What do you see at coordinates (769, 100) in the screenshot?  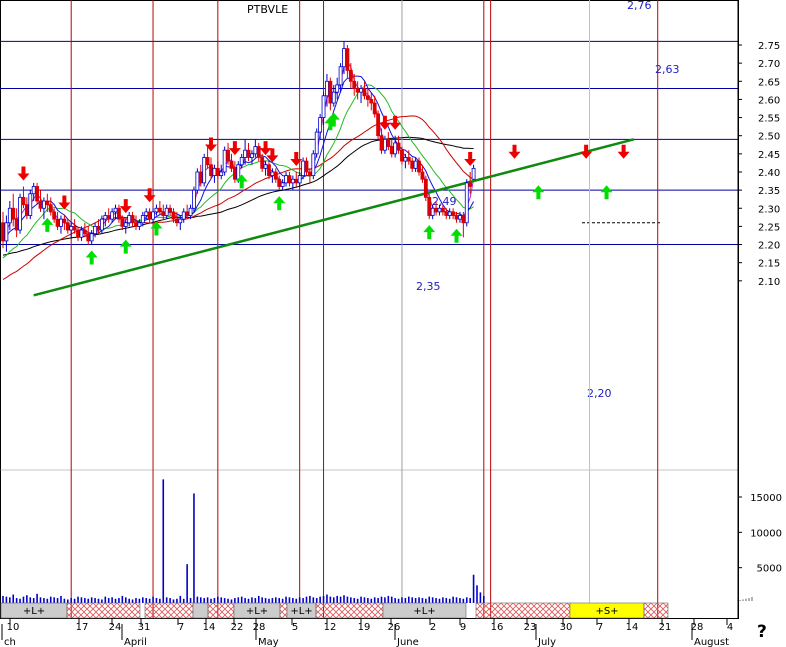 I see `price-tick-label: 2.60` at bounding box center [769, 100].